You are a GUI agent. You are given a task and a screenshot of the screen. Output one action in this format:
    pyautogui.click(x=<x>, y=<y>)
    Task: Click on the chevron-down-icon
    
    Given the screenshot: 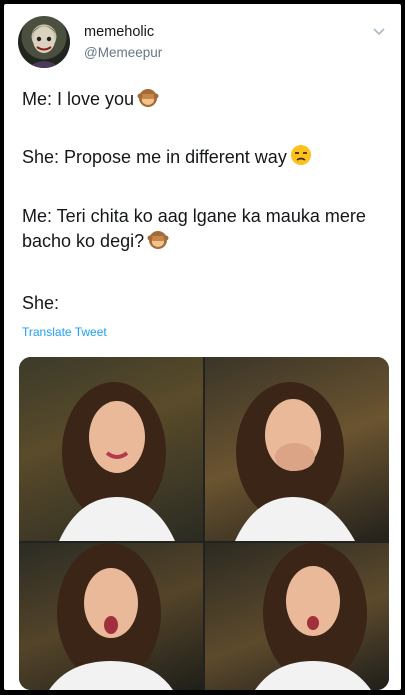 What is the action you would take?
    pyautogui.click(x=379, y=31)
    